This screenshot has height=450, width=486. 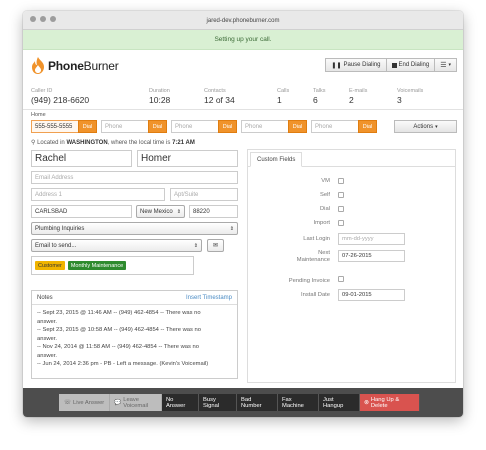 I want to click on logo-word-burner: Burner, so click(x=101, y=65).